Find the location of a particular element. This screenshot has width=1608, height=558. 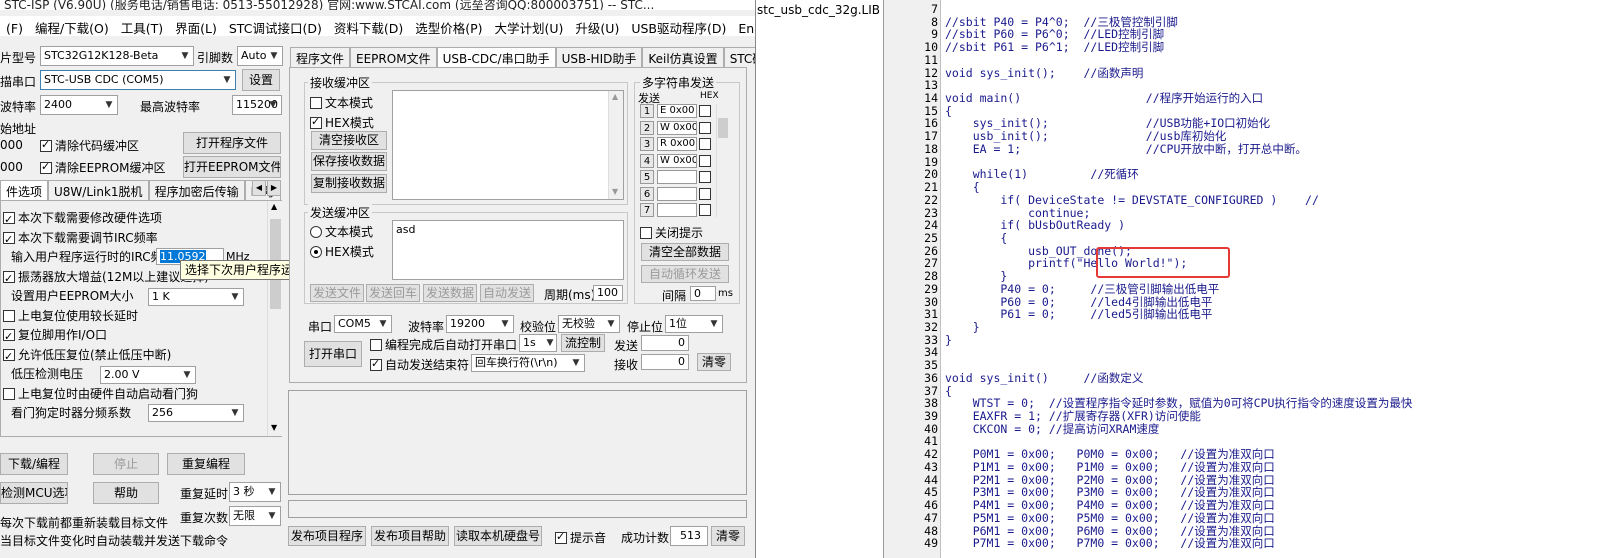

auto-reload-on-change-option: 当目标文件变化时自动装载并发送下载命令 is located at coordinates (114, 540).